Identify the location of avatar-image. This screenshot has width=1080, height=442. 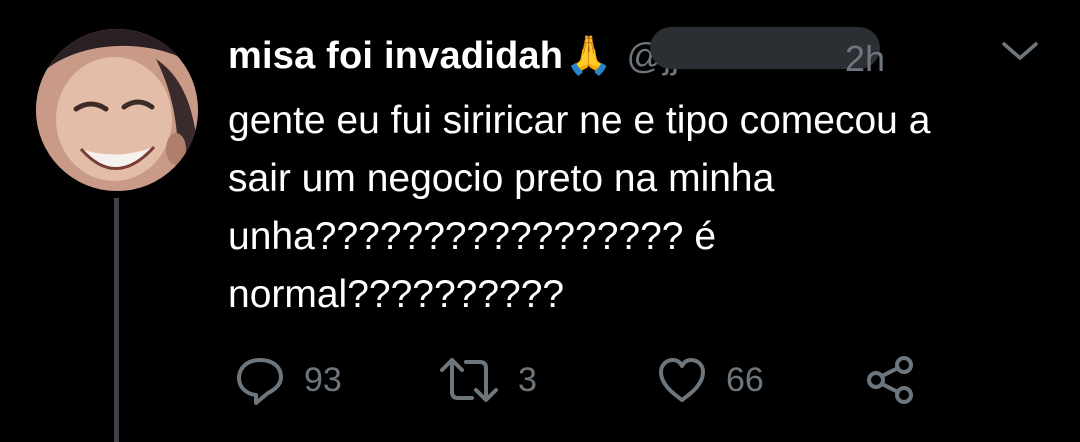
(117, 110).